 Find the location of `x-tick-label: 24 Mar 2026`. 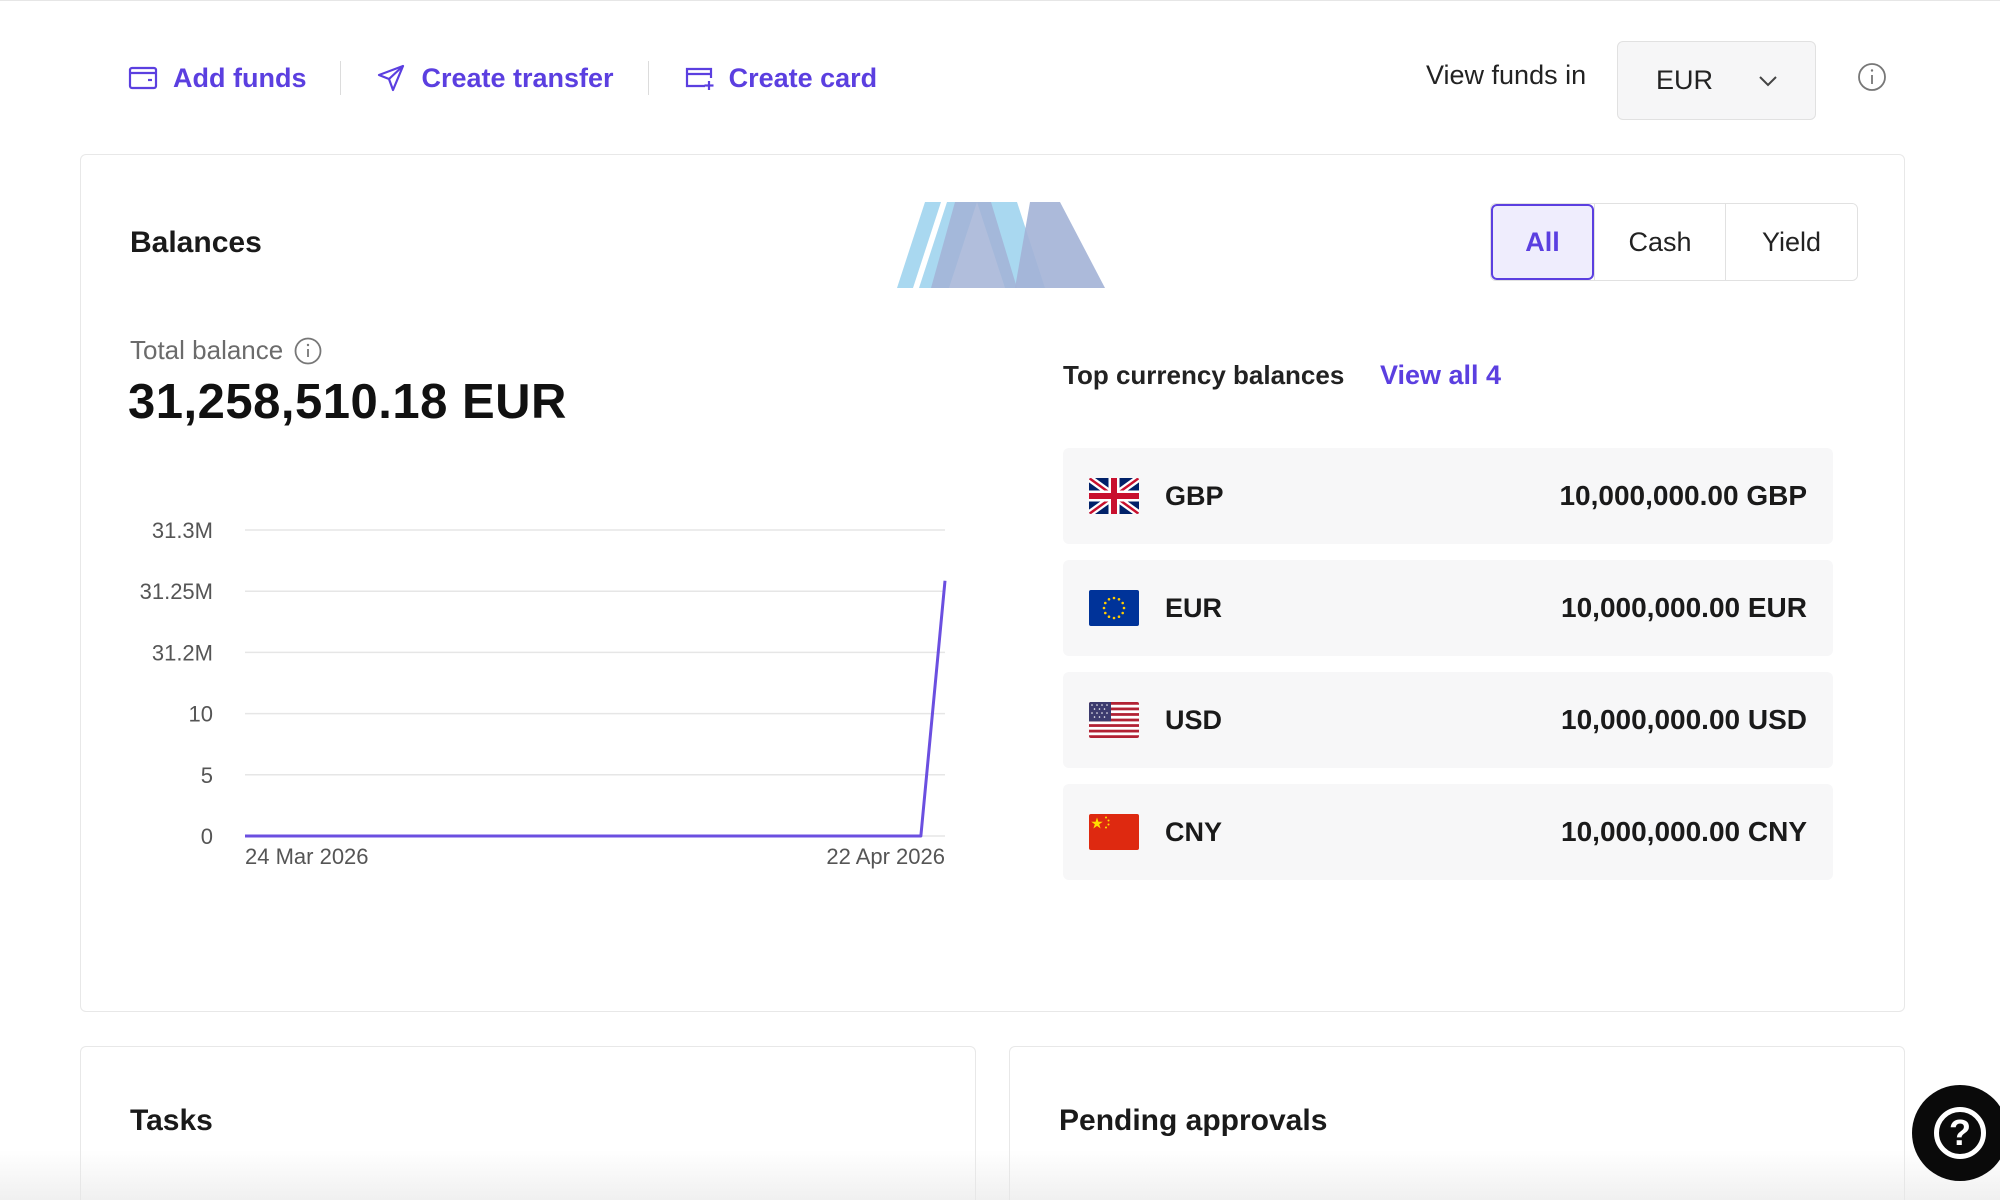

x-tick-label: 24 Mar 2026 is located at coordinates (307, 856).